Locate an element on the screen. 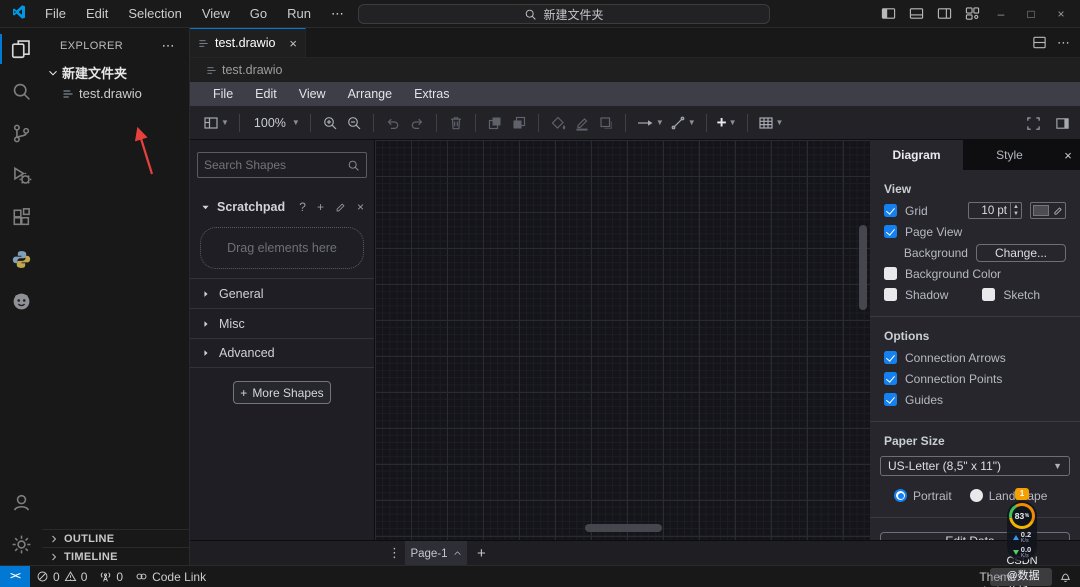 Image resolution: width=1080 pixels, height=587 pixels. shadow-checkbox is located at coordinates (890, 294).